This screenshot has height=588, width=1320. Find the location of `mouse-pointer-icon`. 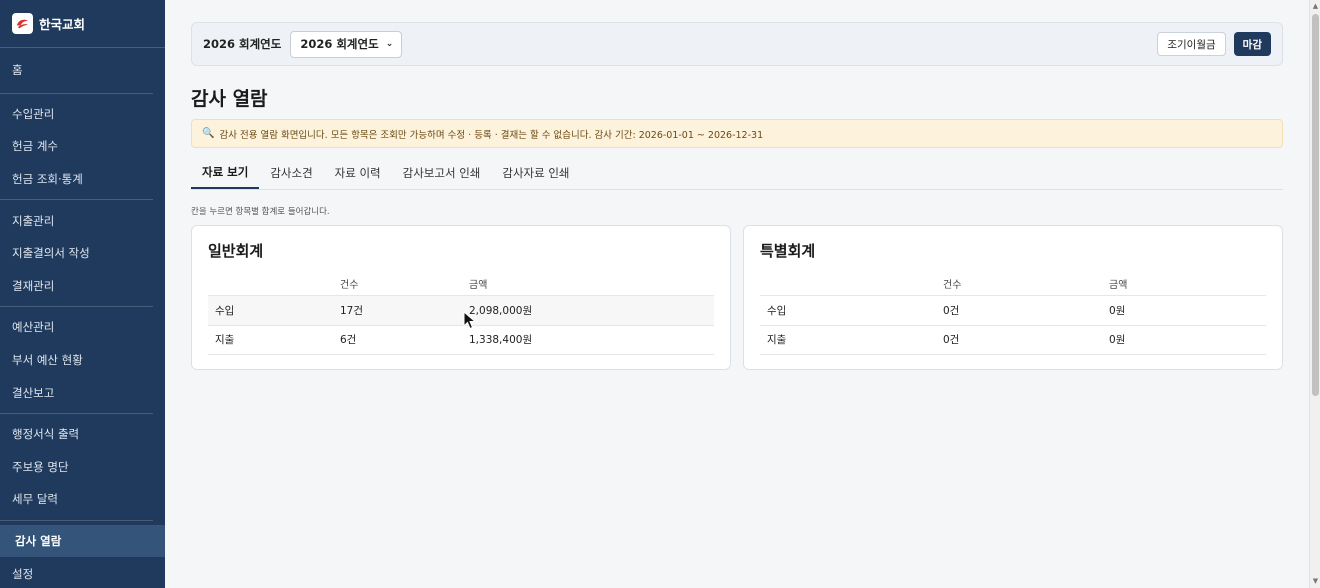

mouse-pointer-icon is located at coordinates (470, 320).